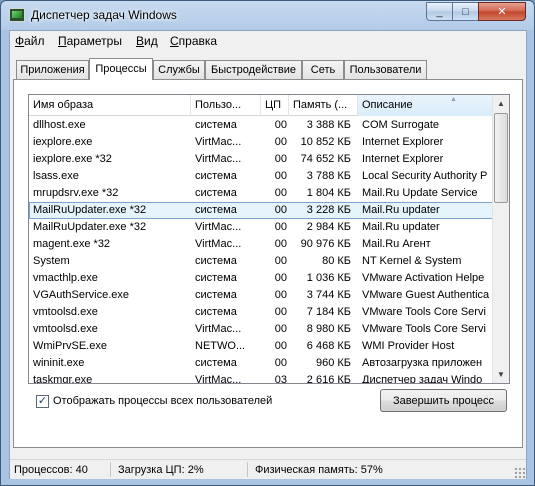 This screenshot has width=535, height=486. What do you see at coordinates (20, 41) in the screenshot?
I see `menu-file-accel: Ф` at bounding box center [20, 41].